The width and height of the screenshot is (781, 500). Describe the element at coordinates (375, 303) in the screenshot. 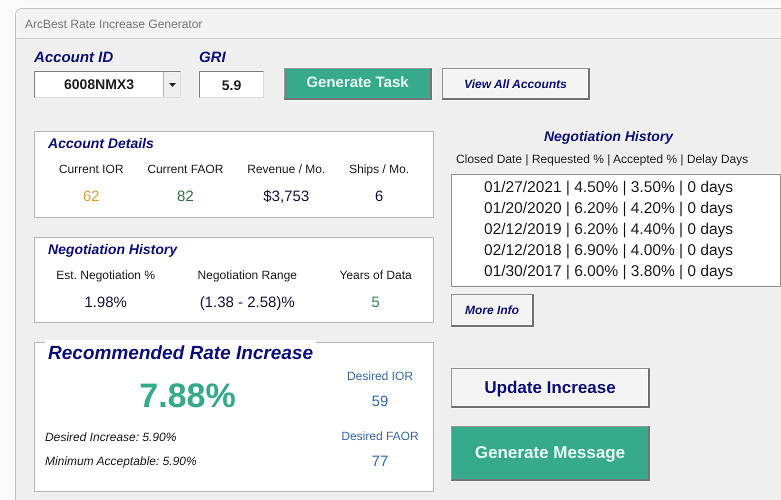

I see `field-value: 5` at that location.